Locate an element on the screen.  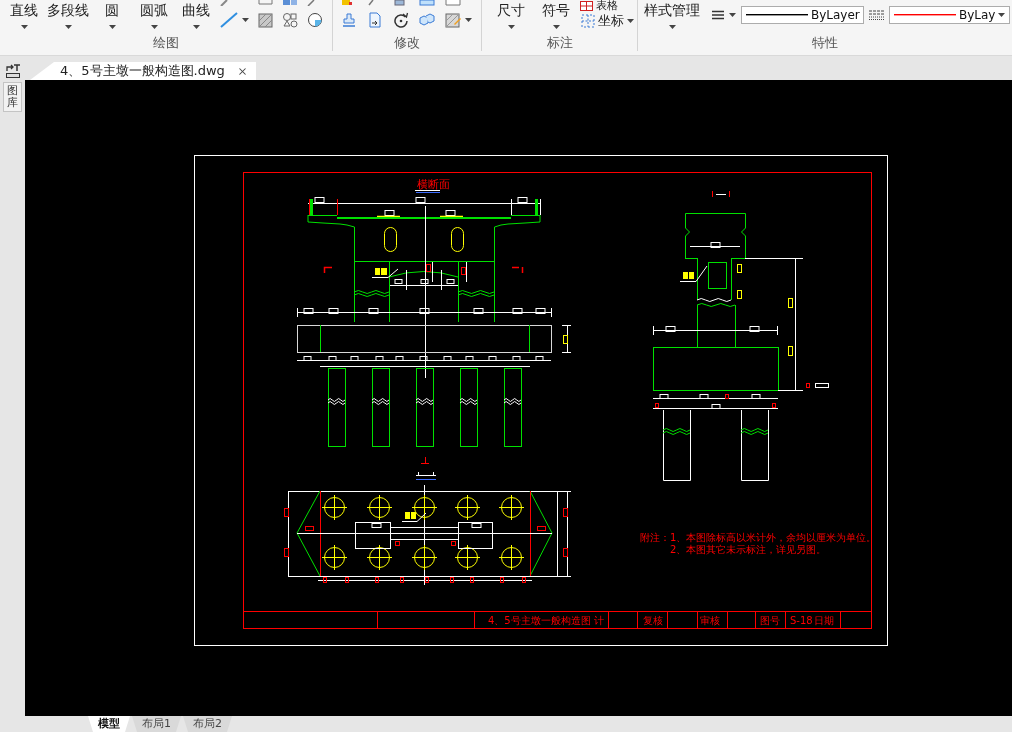
side-panel-tab: 图库 is located at coordinates (12, 97).